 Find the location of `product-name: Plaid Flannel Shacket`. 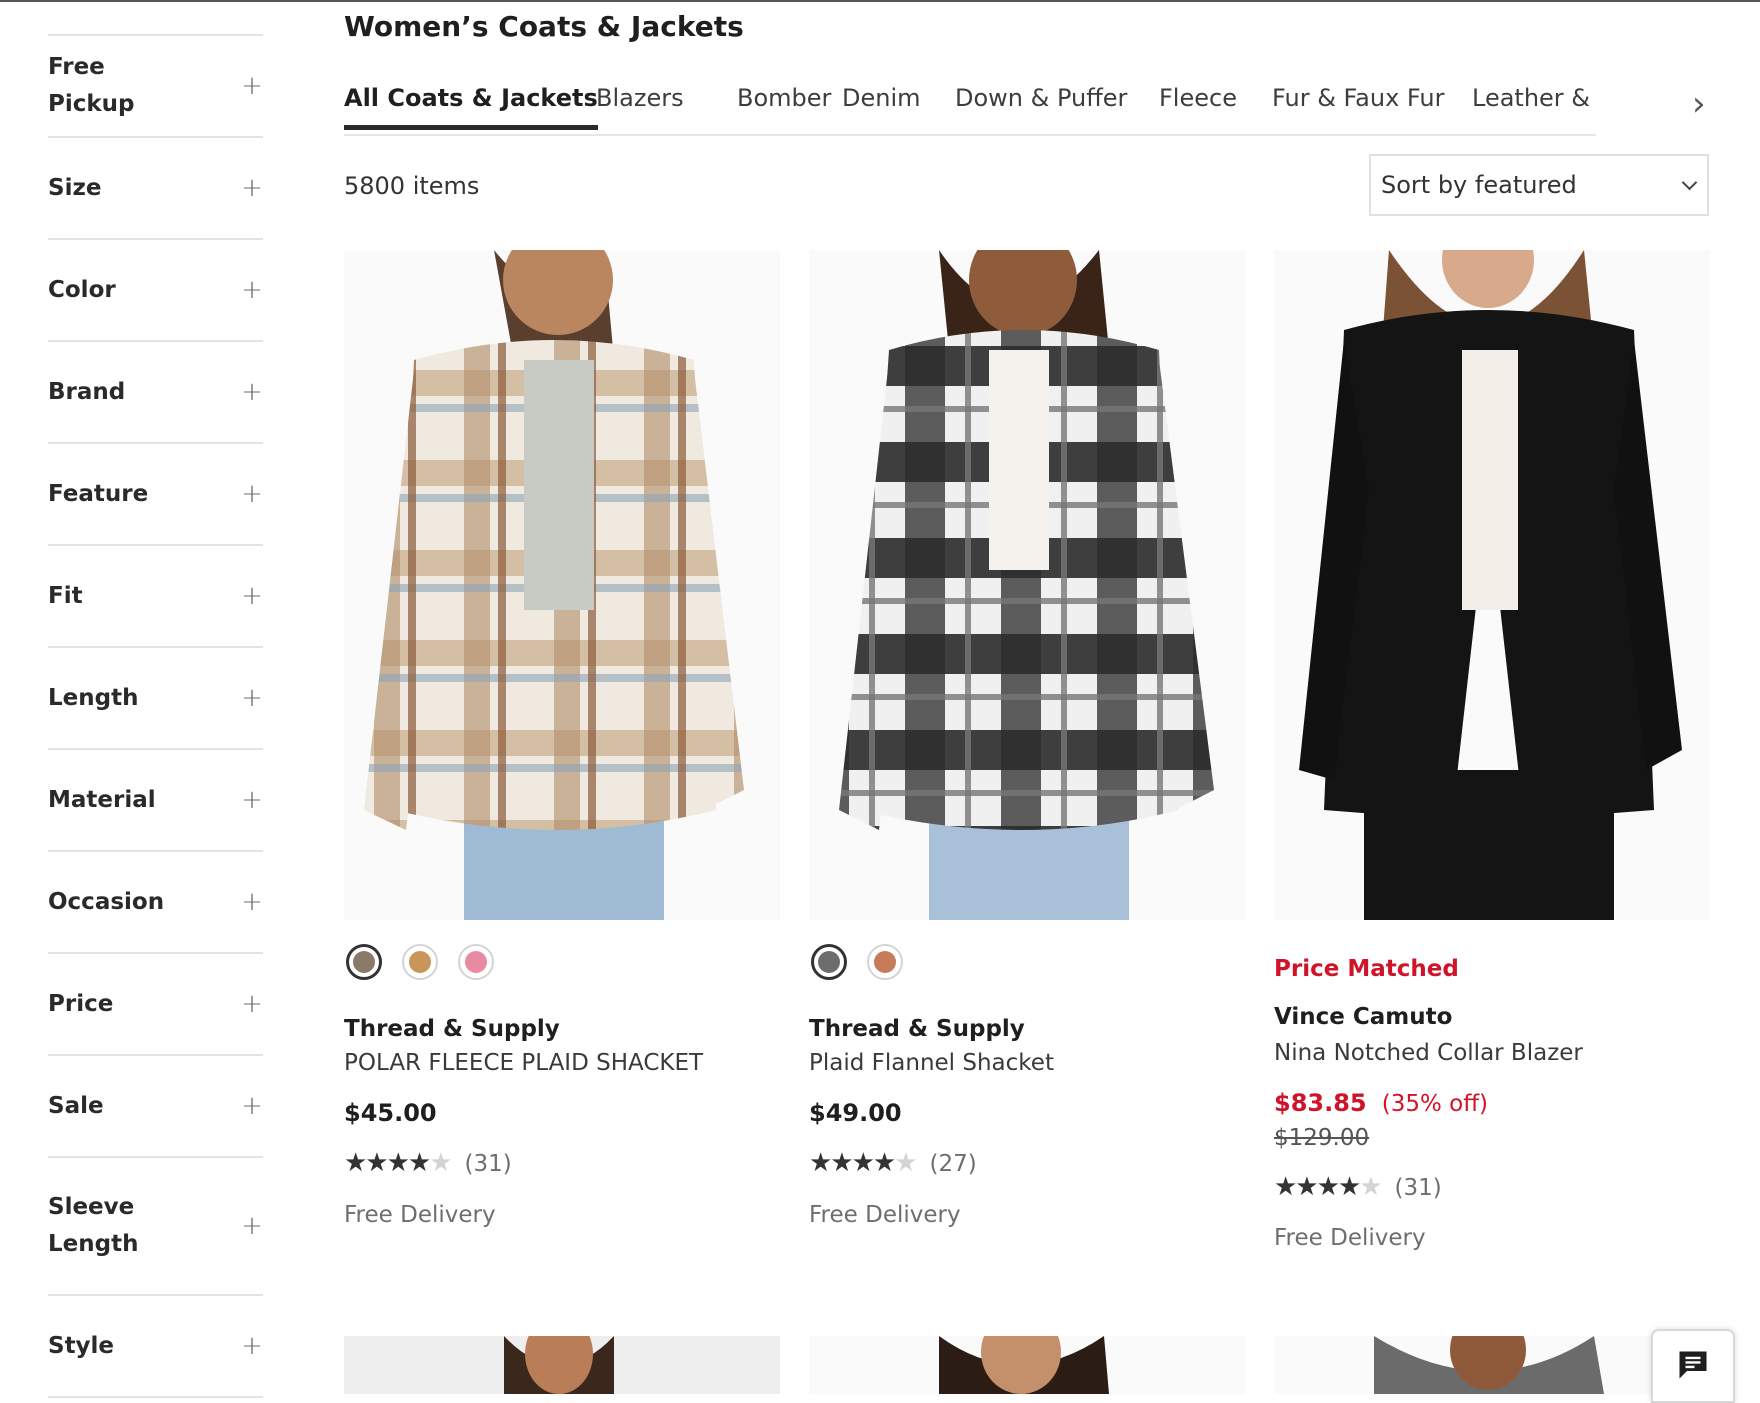

product-name: Plaid Flannel Shacket is located at coordinates (931, 1063).